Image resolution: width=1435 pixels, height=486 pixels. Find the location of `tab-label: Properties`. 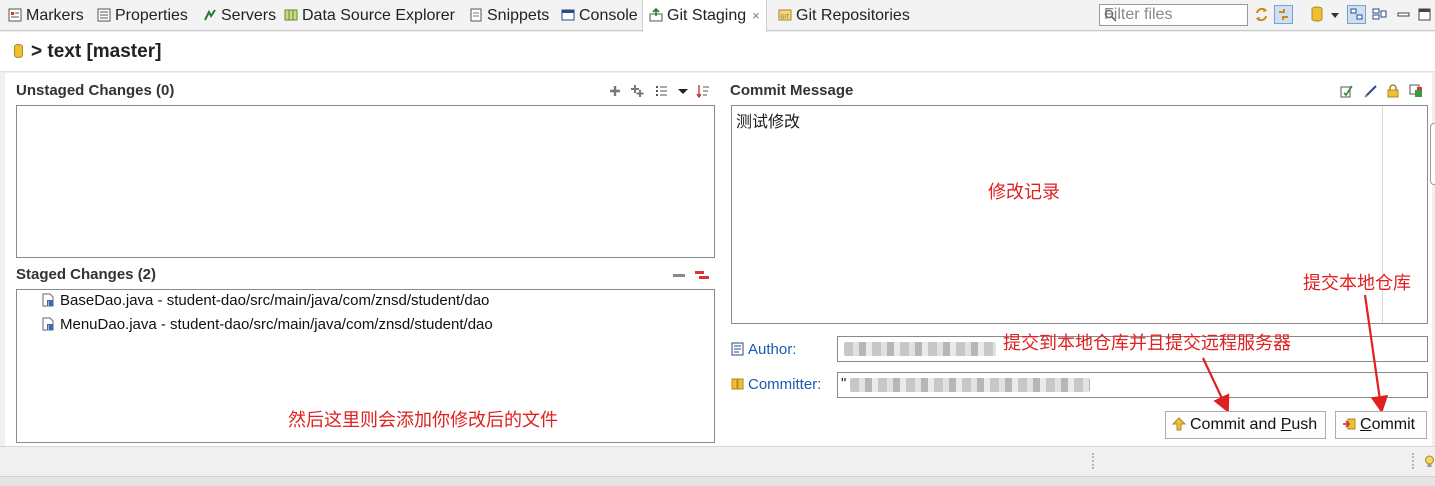

tab-label: Properties is located at coordinates (151, 15).